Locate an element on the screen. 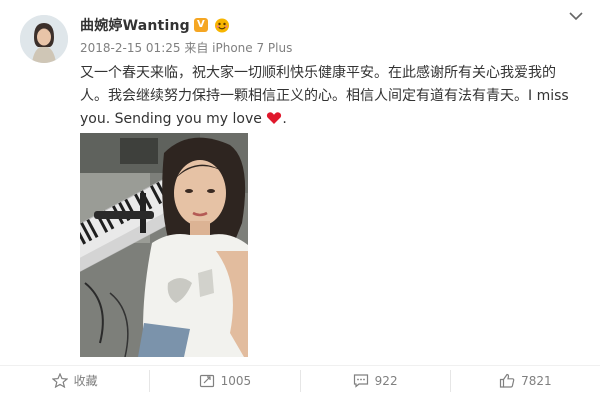  chevron-down-icon is located at coordinates (576, 16).